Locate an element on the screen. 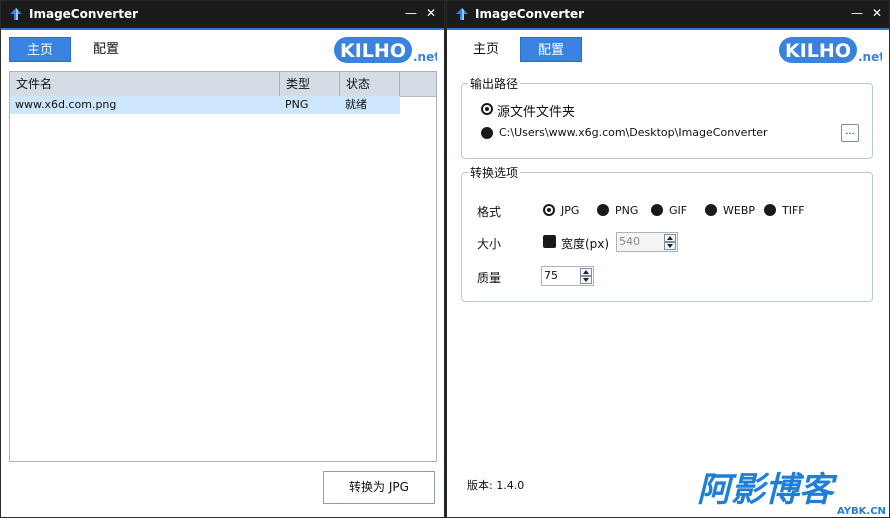 Image resolution: width=890 pixels, height=518 pixels. format-webp-label: WEBP is located at coordinates (739, 210).